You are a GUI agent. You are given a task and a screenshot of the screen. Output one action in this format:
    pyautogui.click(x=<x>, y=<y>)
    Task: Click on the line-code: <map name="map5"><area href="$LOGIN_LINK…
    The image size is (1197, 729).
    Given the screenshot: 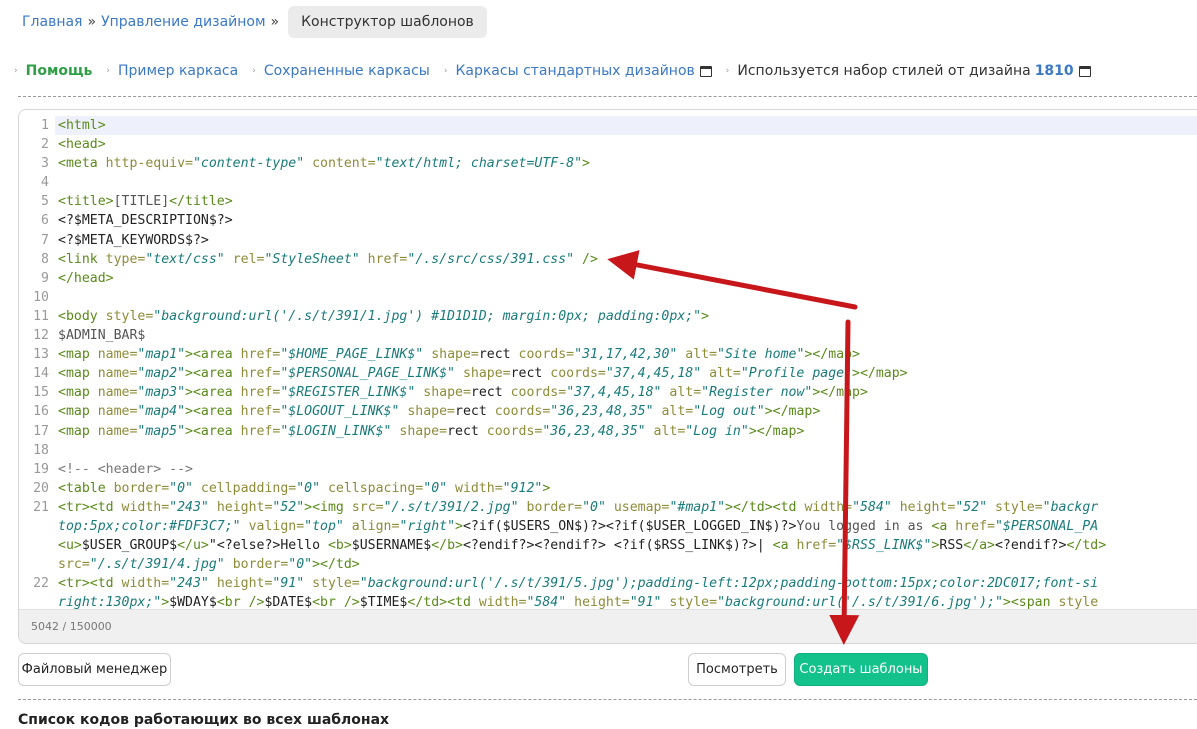 What is the action you would take?
    pyautogui.click(x=626, y=431)
    